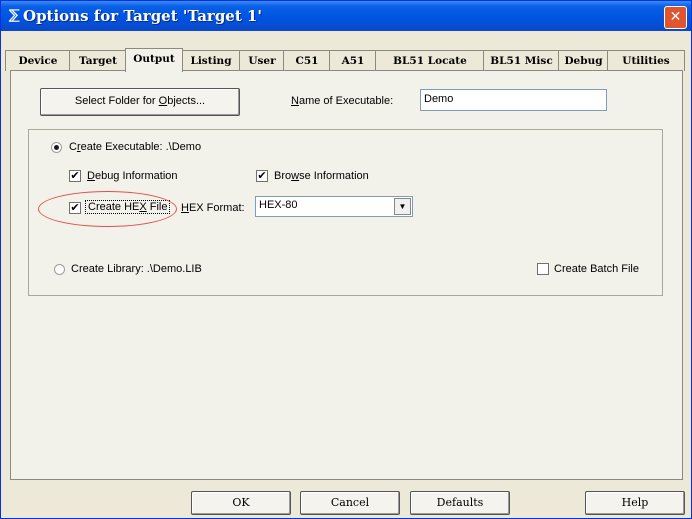 The width and height of the screenshot is (692, 519). I want to click on create-batch-file-checkbox, so click(543, 269).